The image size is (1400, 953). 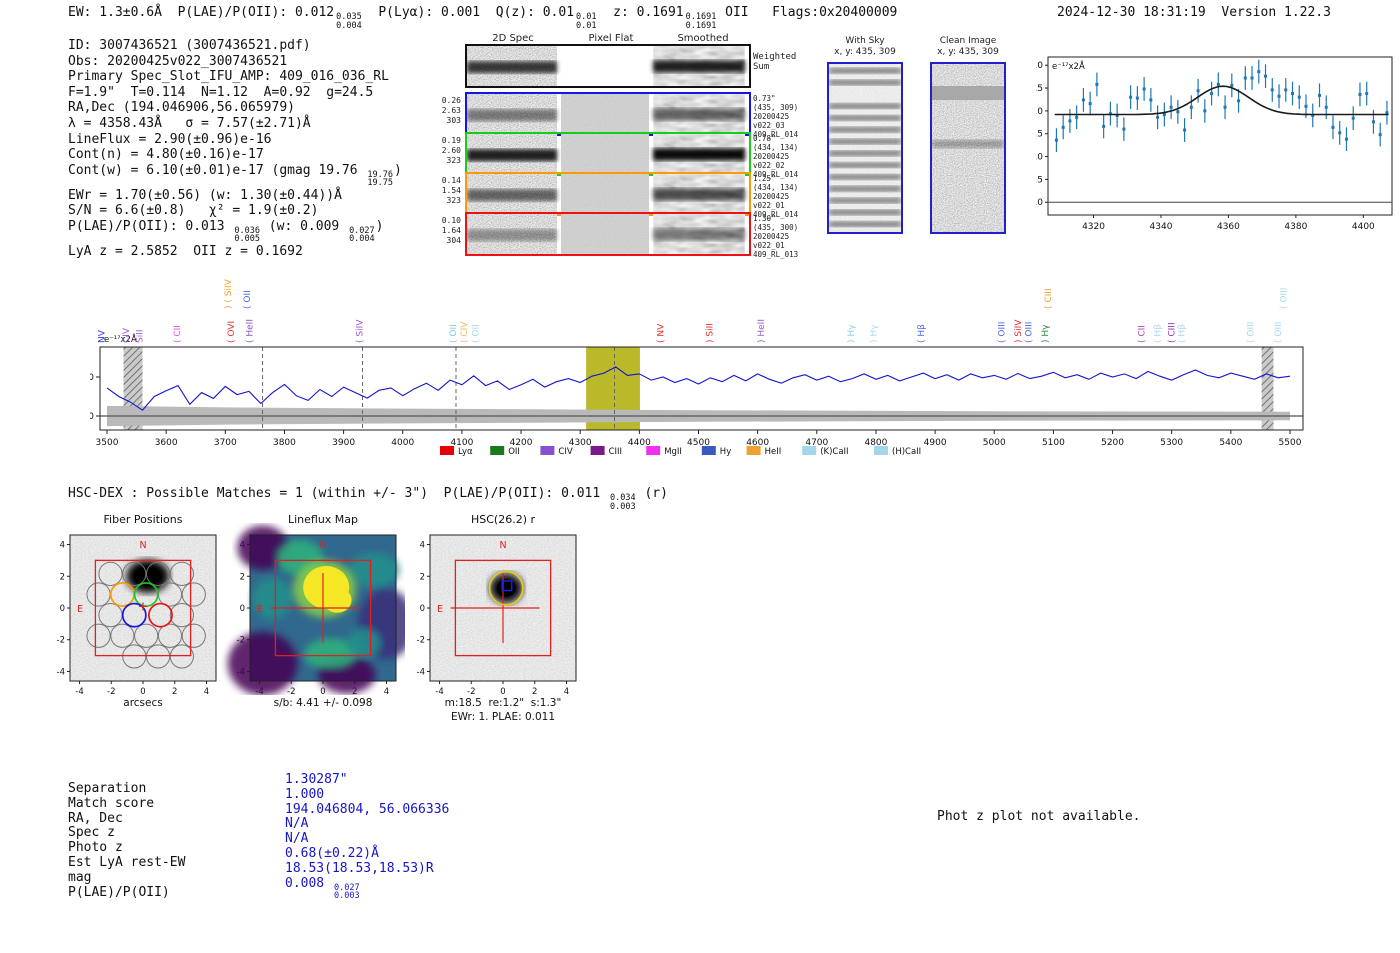 What do you see at coordinates (189, 123) in the screenshot?
I see `info-line-5: λ = 4358.43Å σ = 7.57(±2.71)Å` at bounding box center [189, 123].